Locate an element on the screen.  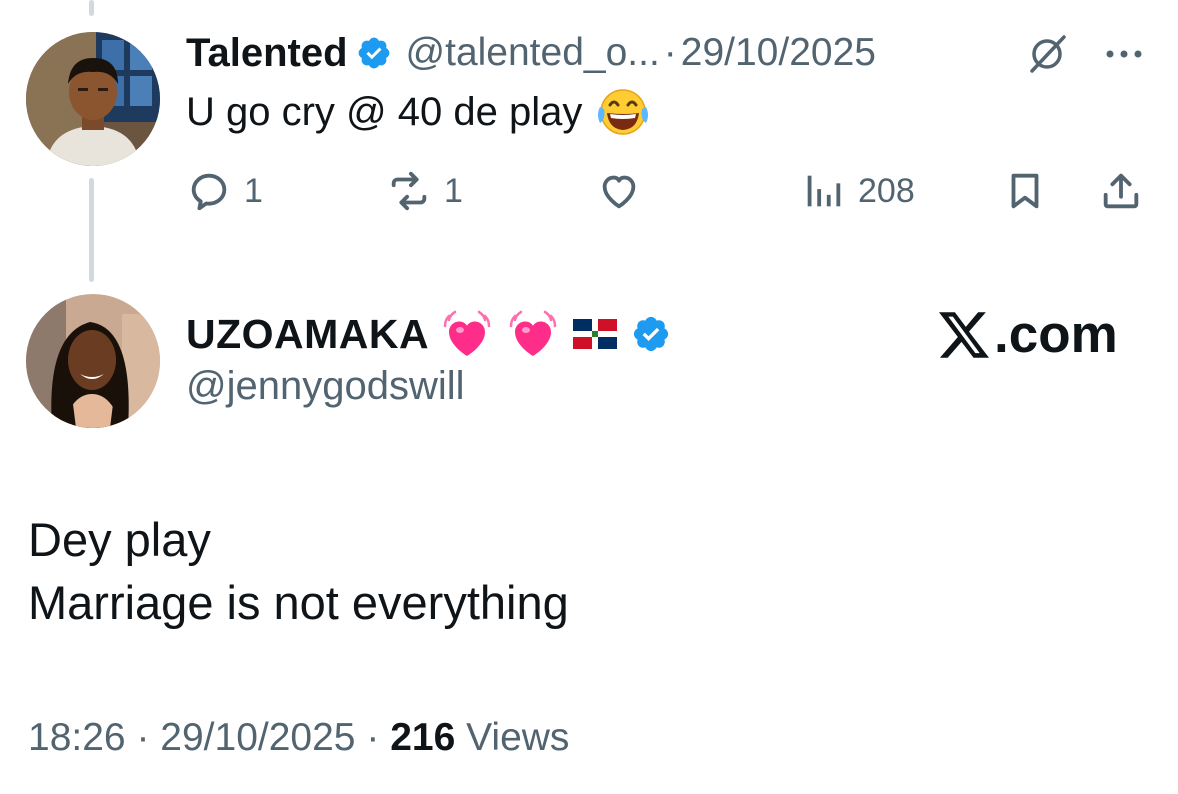
grok-icon is located at coordinates (1047, 54).